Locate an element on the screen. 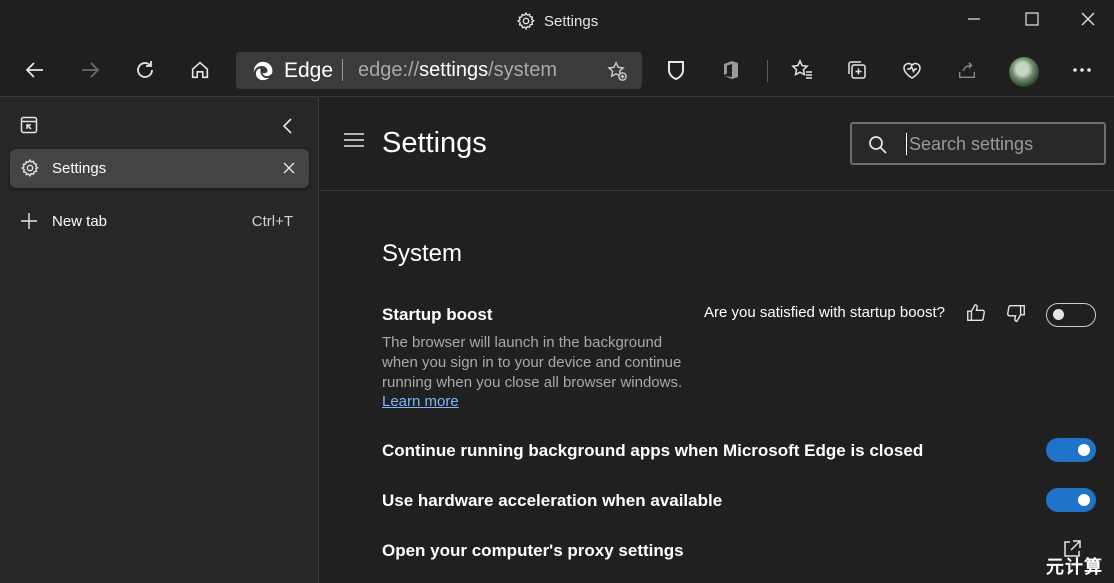 This screenshot has height=583, width=1114. section-title: System is located at coordinates (422, 253).